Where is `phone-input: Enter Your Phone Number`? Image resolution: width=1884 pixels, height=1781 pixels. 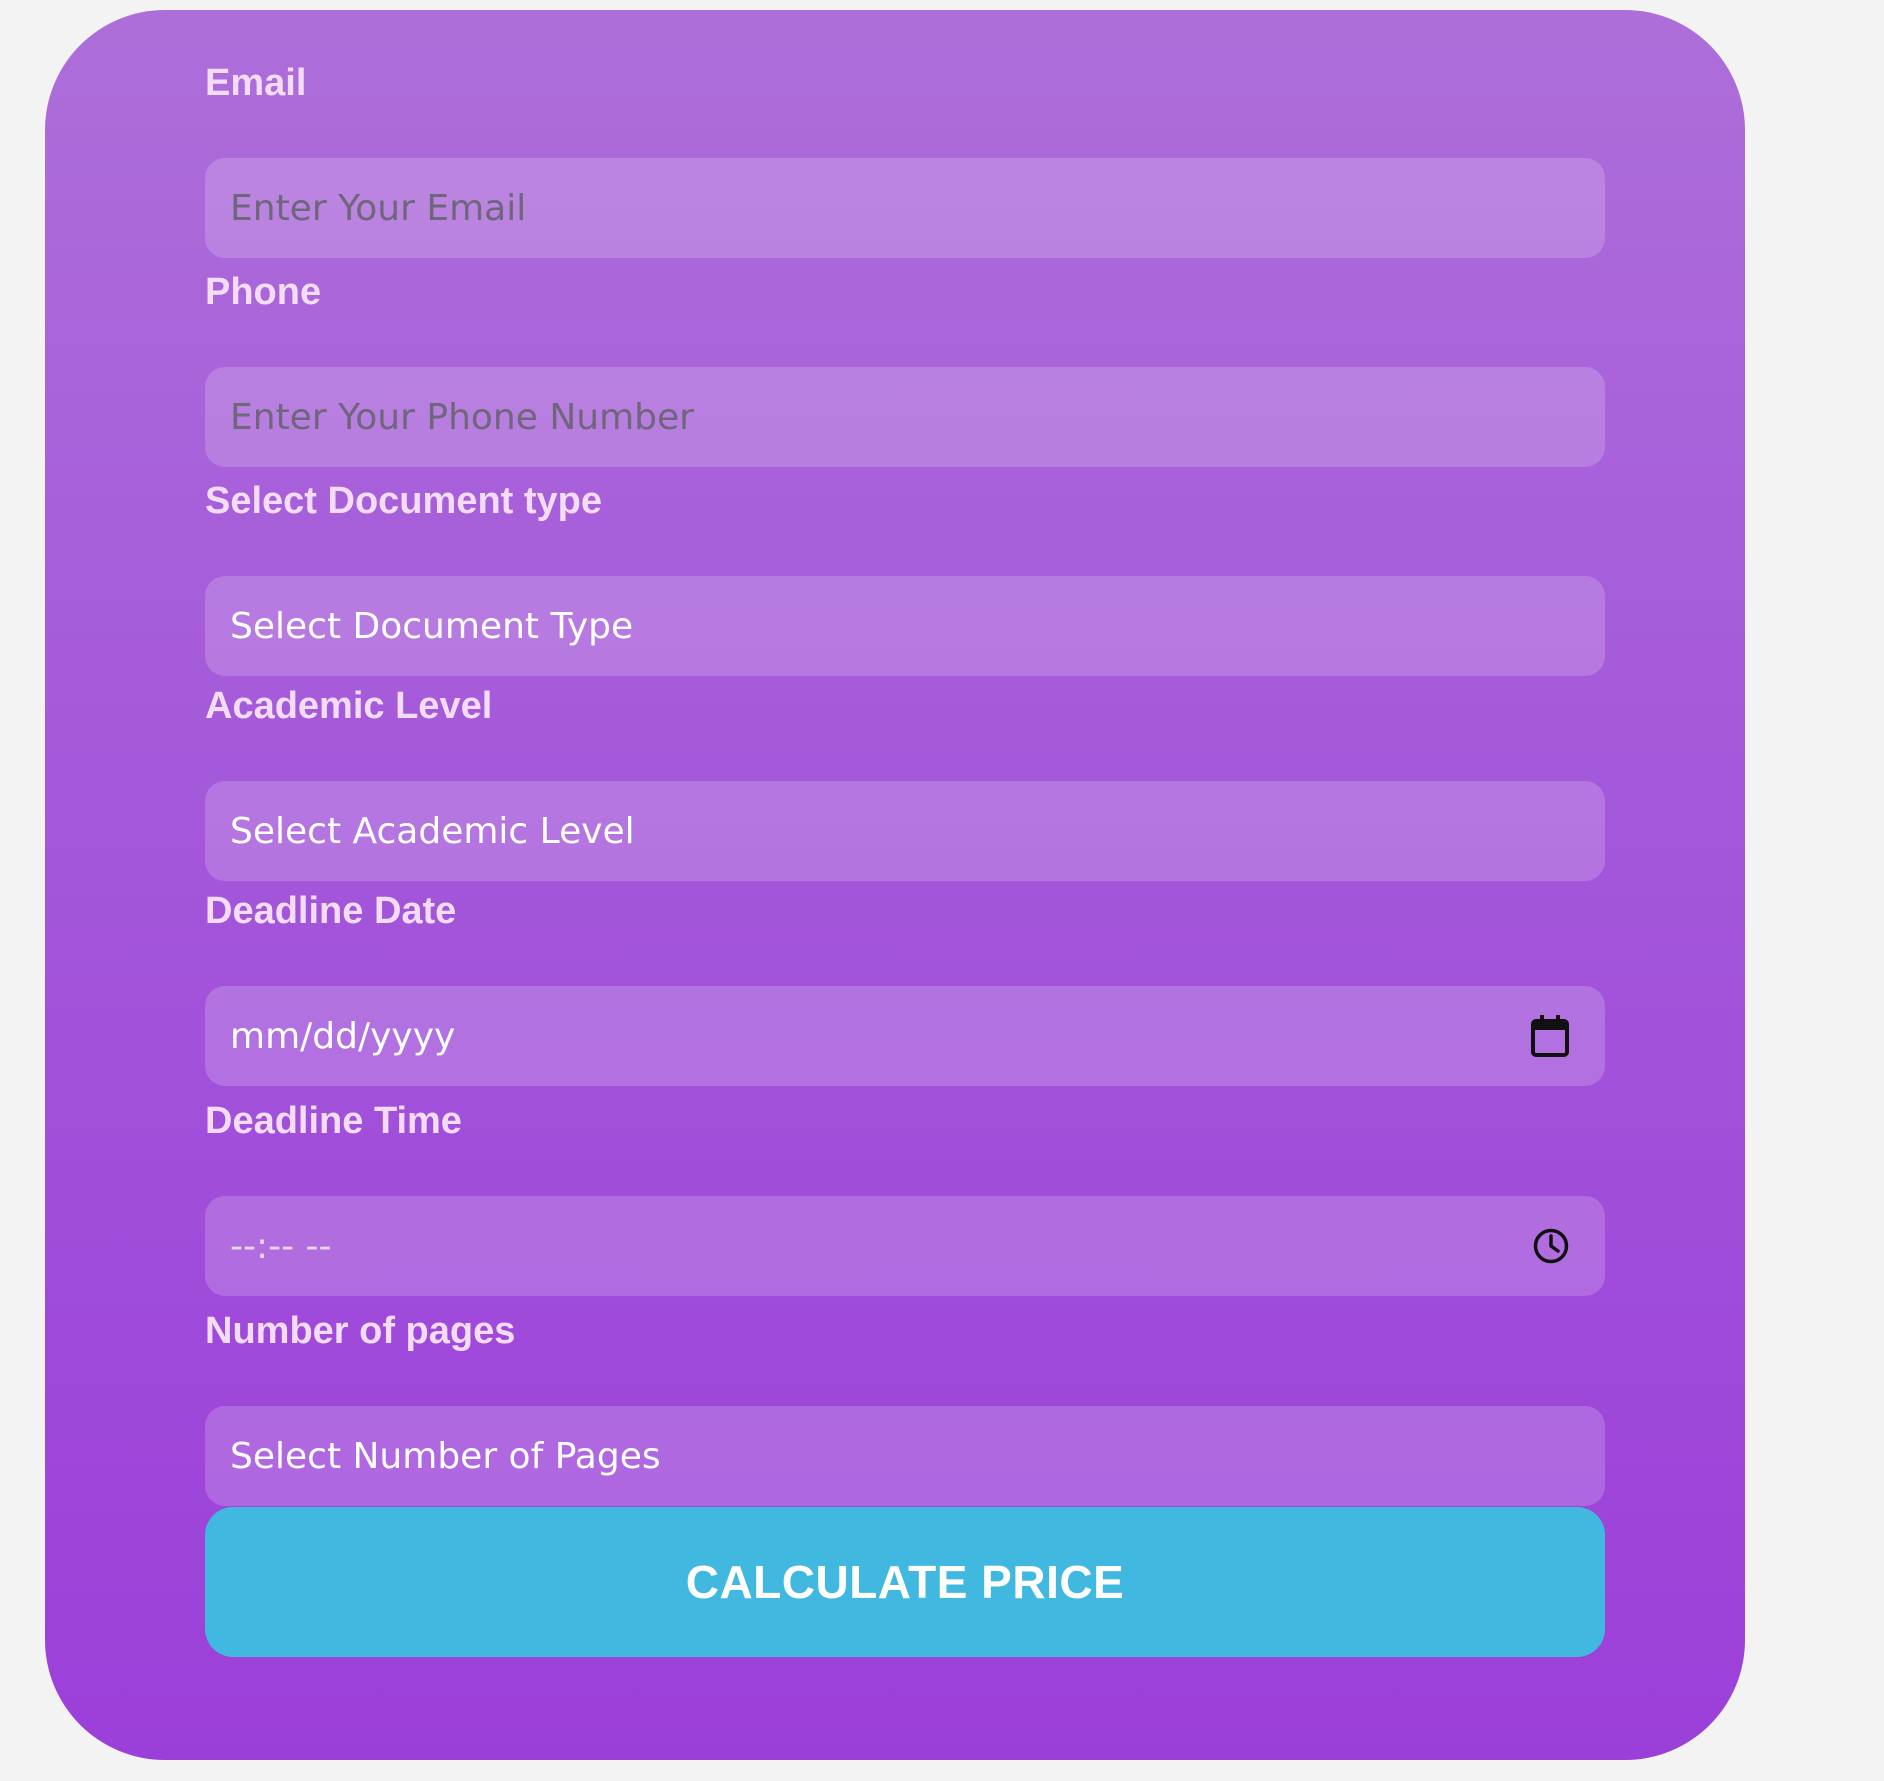 phone-input: Enter Your Phone Number is located at coordinates (905, 417).